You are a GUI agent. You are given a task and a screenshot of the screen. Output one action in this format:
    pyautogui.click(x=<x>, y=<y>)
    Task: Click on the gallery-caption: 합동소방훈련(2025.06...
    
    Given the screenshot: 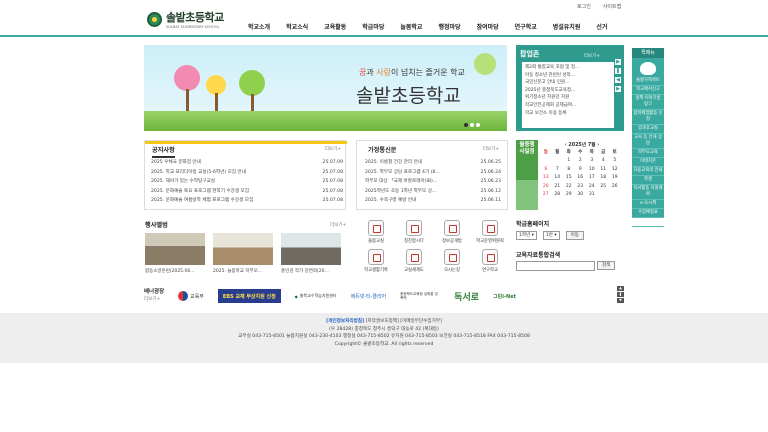 What is the action you would take?
    pyautogui.click(x=175, y=271)
    